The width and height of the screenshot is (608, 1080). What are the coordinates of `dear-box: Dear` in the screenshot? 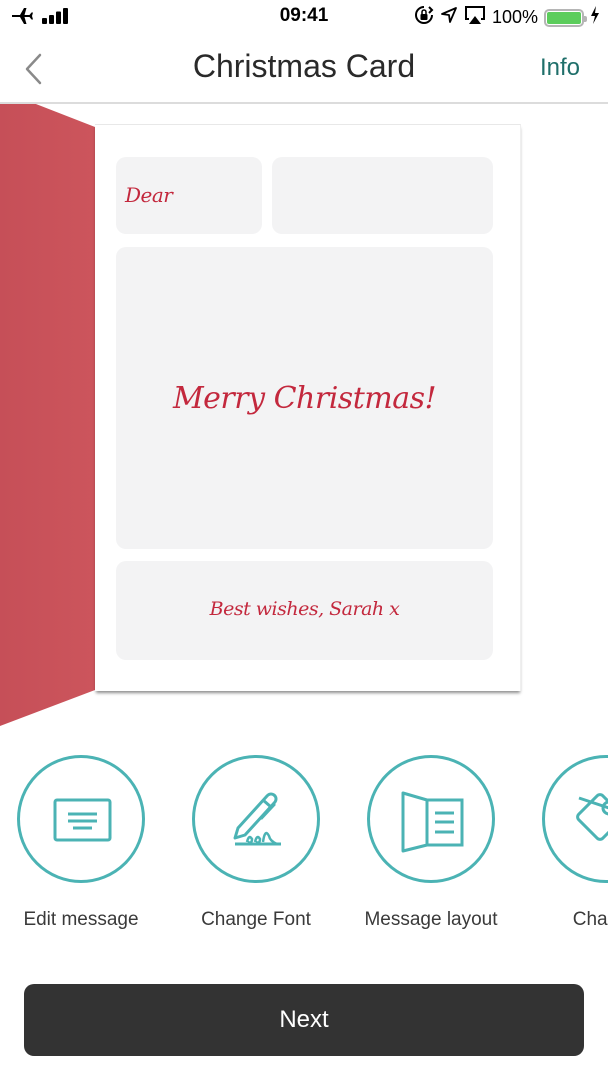 It's located at (189, 195).